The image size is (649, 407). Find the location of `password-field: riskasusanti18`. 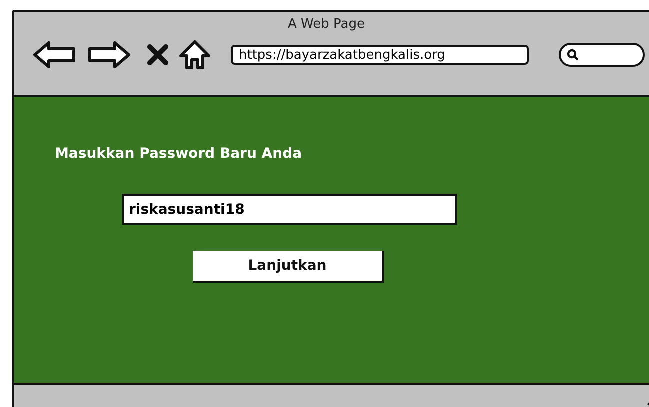

password-field: riskasusanti18 is located at coordinates (289, 209).